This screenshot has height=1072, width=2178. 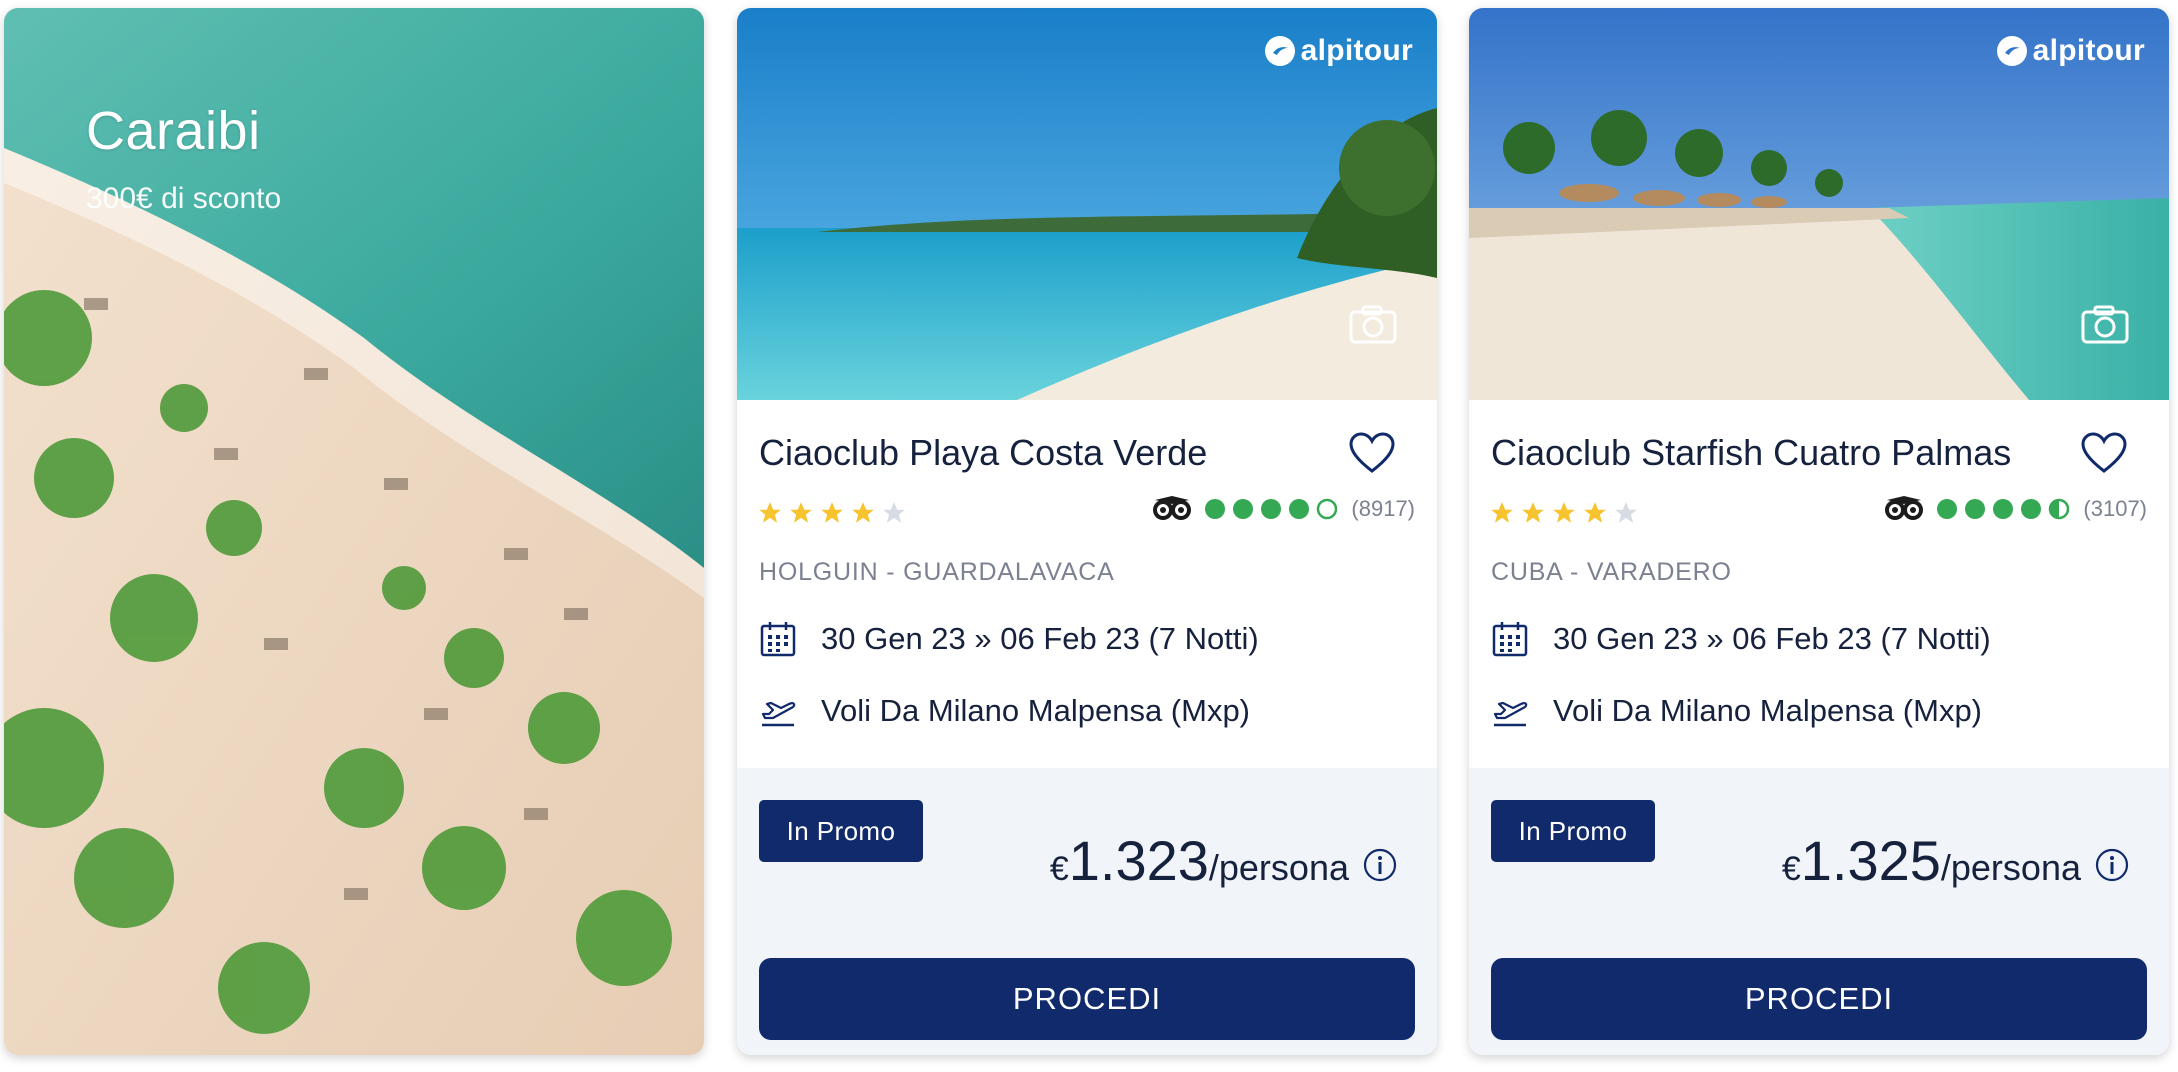 I want to click on location-label: CUBA - VARADERO, so click(x=1611, y=572).